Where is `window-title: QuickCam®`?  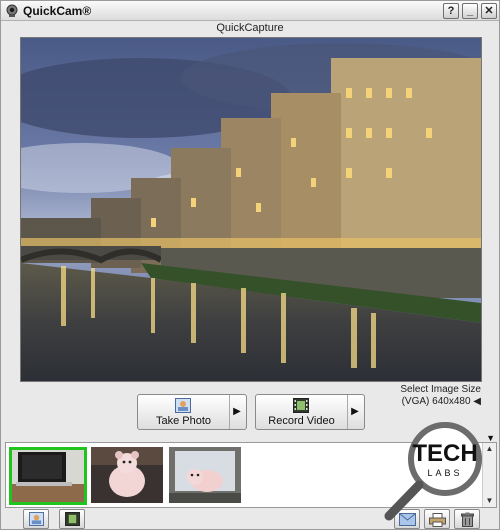
window-title: QuickCam® is located at coordinates (57, 11).